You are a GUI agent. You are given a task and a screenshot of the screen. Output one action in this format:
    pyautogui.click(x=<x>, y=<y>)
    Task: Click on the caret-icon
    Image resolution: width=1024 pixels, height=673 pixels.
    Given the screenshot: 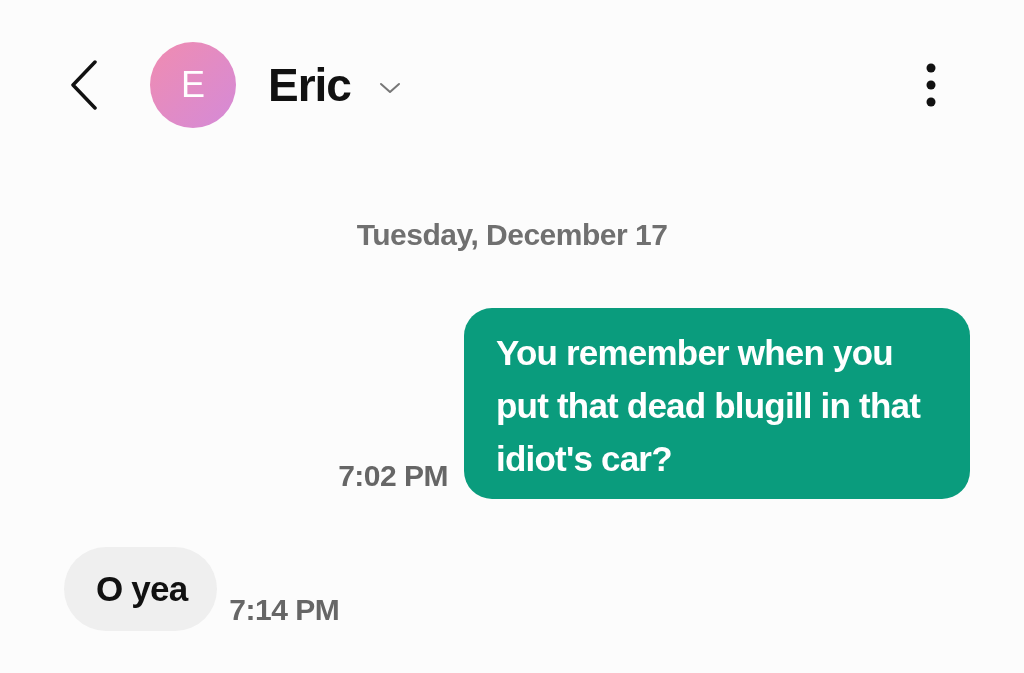 What is the action you would take?
    pyautogui.click(x=389, y=88)
    